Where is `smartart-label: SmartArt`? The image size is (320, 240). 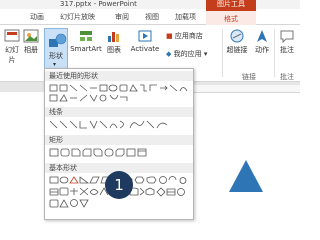
smartart-label: SmartArt is located at coordinates (86, 49).